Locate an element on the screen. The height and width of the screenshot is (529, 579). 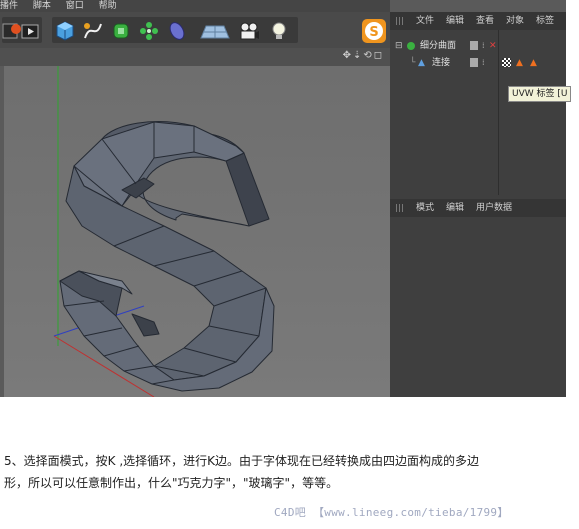
python-logo-icon: S is located at coordinates (374, 31).